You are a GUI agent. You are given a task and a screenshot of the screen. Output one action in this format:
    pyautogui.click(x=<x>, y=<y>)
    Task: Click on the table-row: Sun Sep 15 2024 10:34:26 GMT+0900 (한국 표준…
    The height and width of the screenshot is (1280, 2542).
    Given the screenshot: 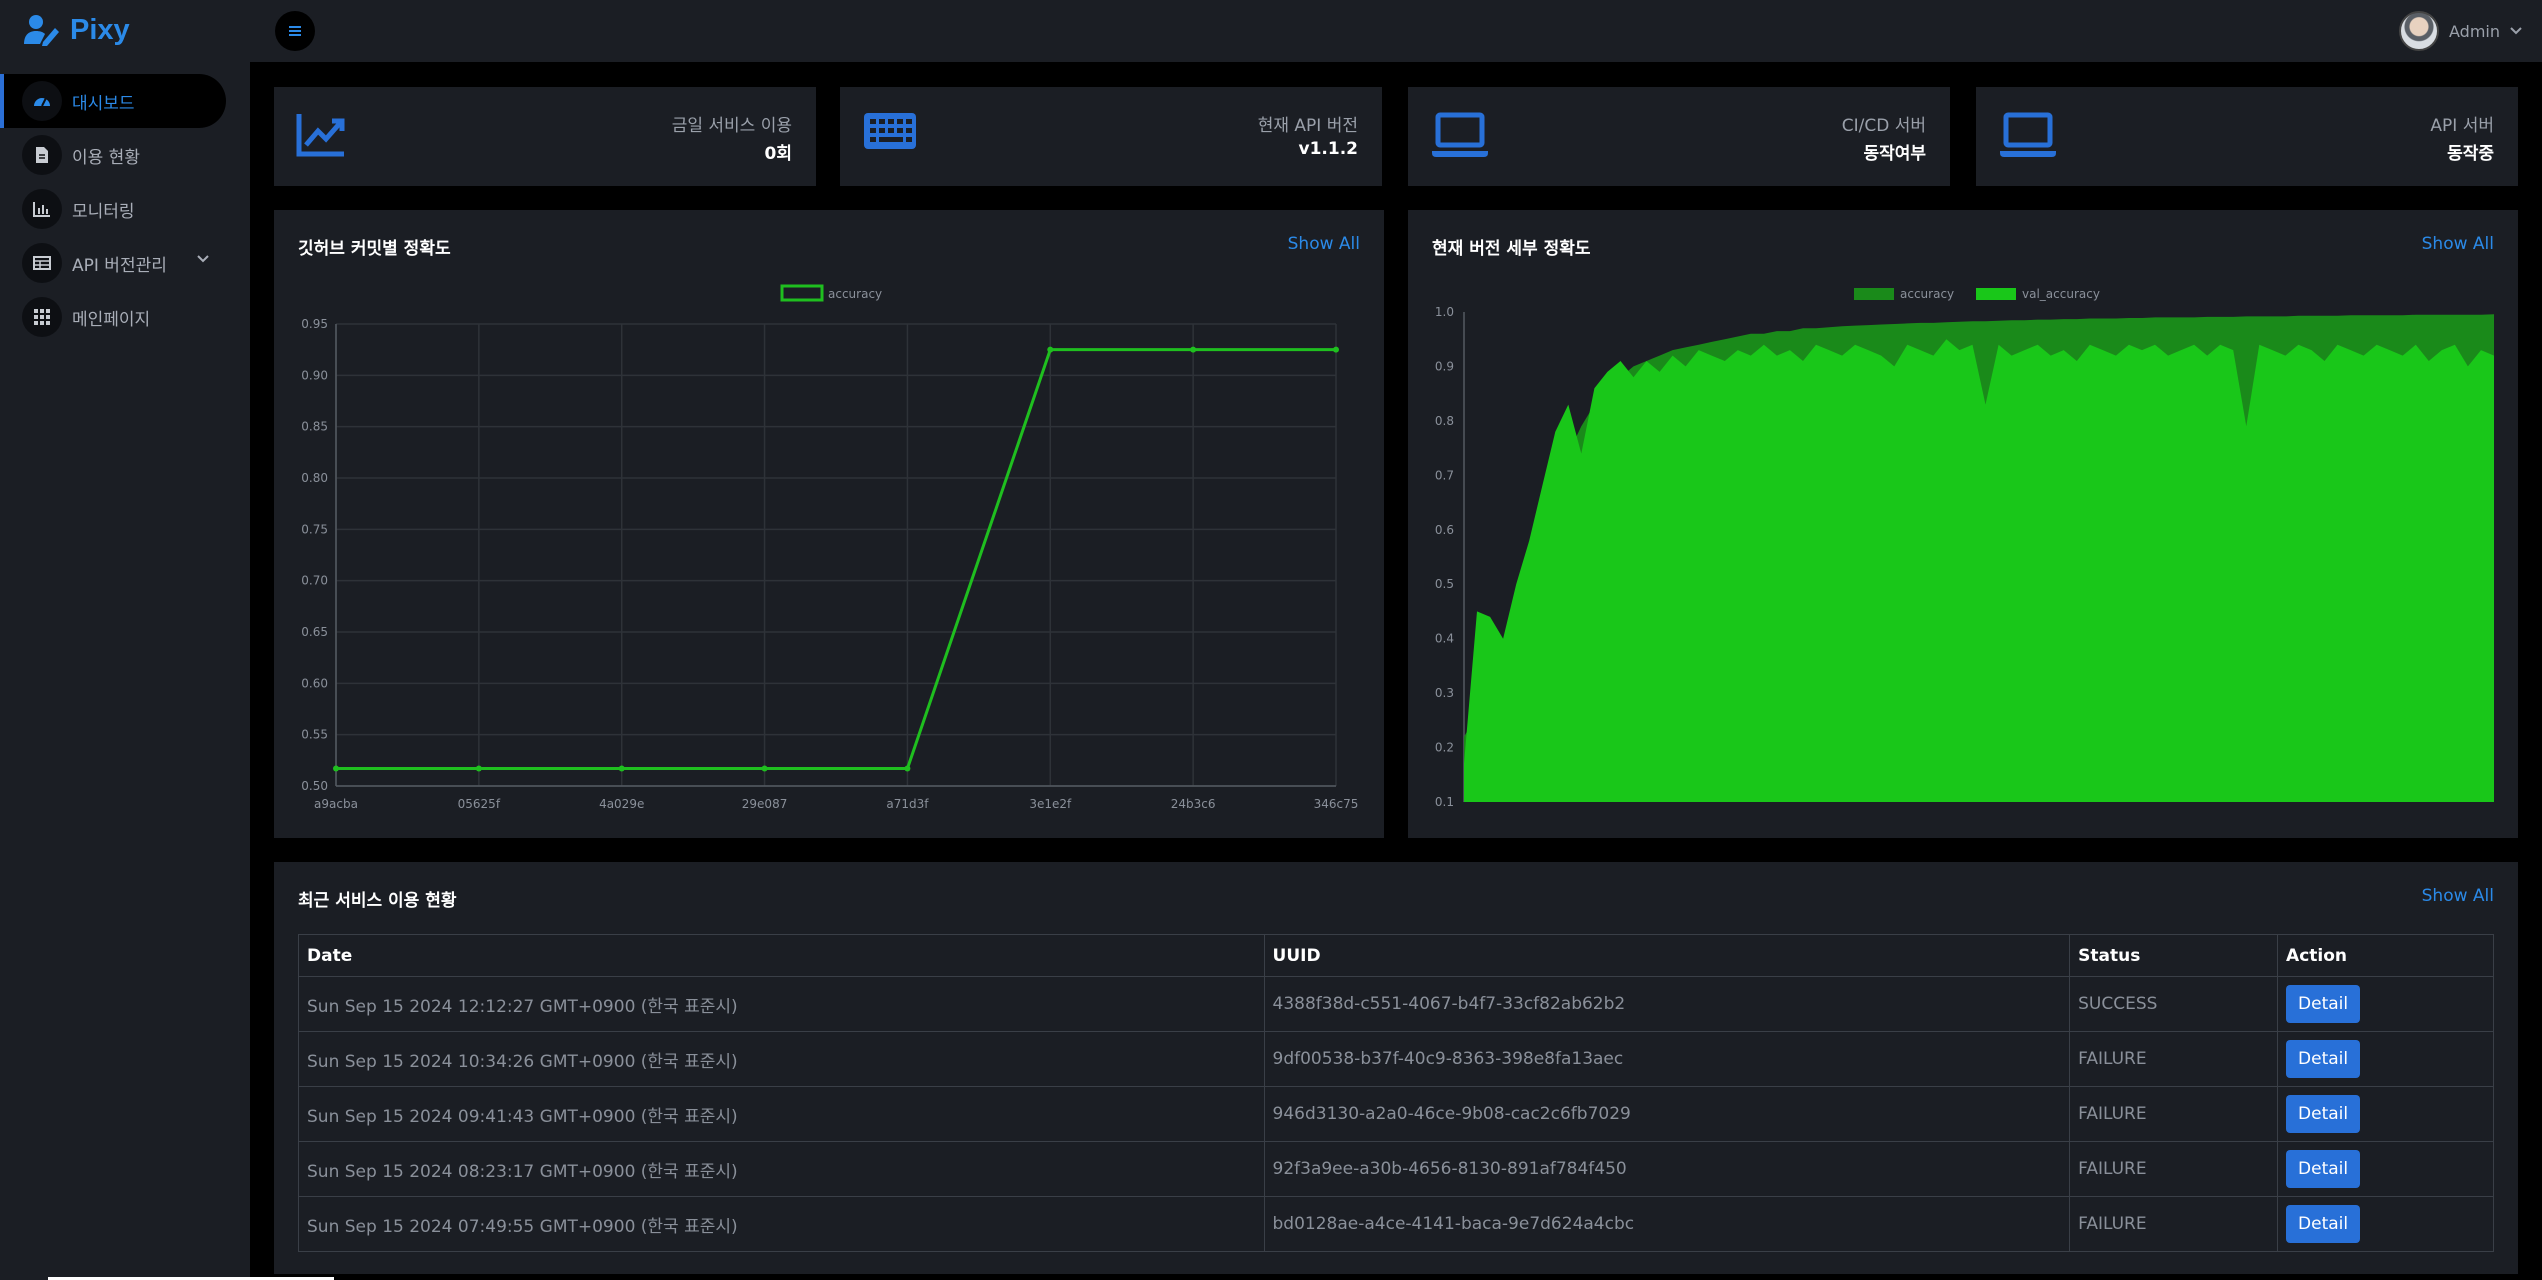 What is the action you would take?
    pyautogui.click(x=1396, y=1059)
    